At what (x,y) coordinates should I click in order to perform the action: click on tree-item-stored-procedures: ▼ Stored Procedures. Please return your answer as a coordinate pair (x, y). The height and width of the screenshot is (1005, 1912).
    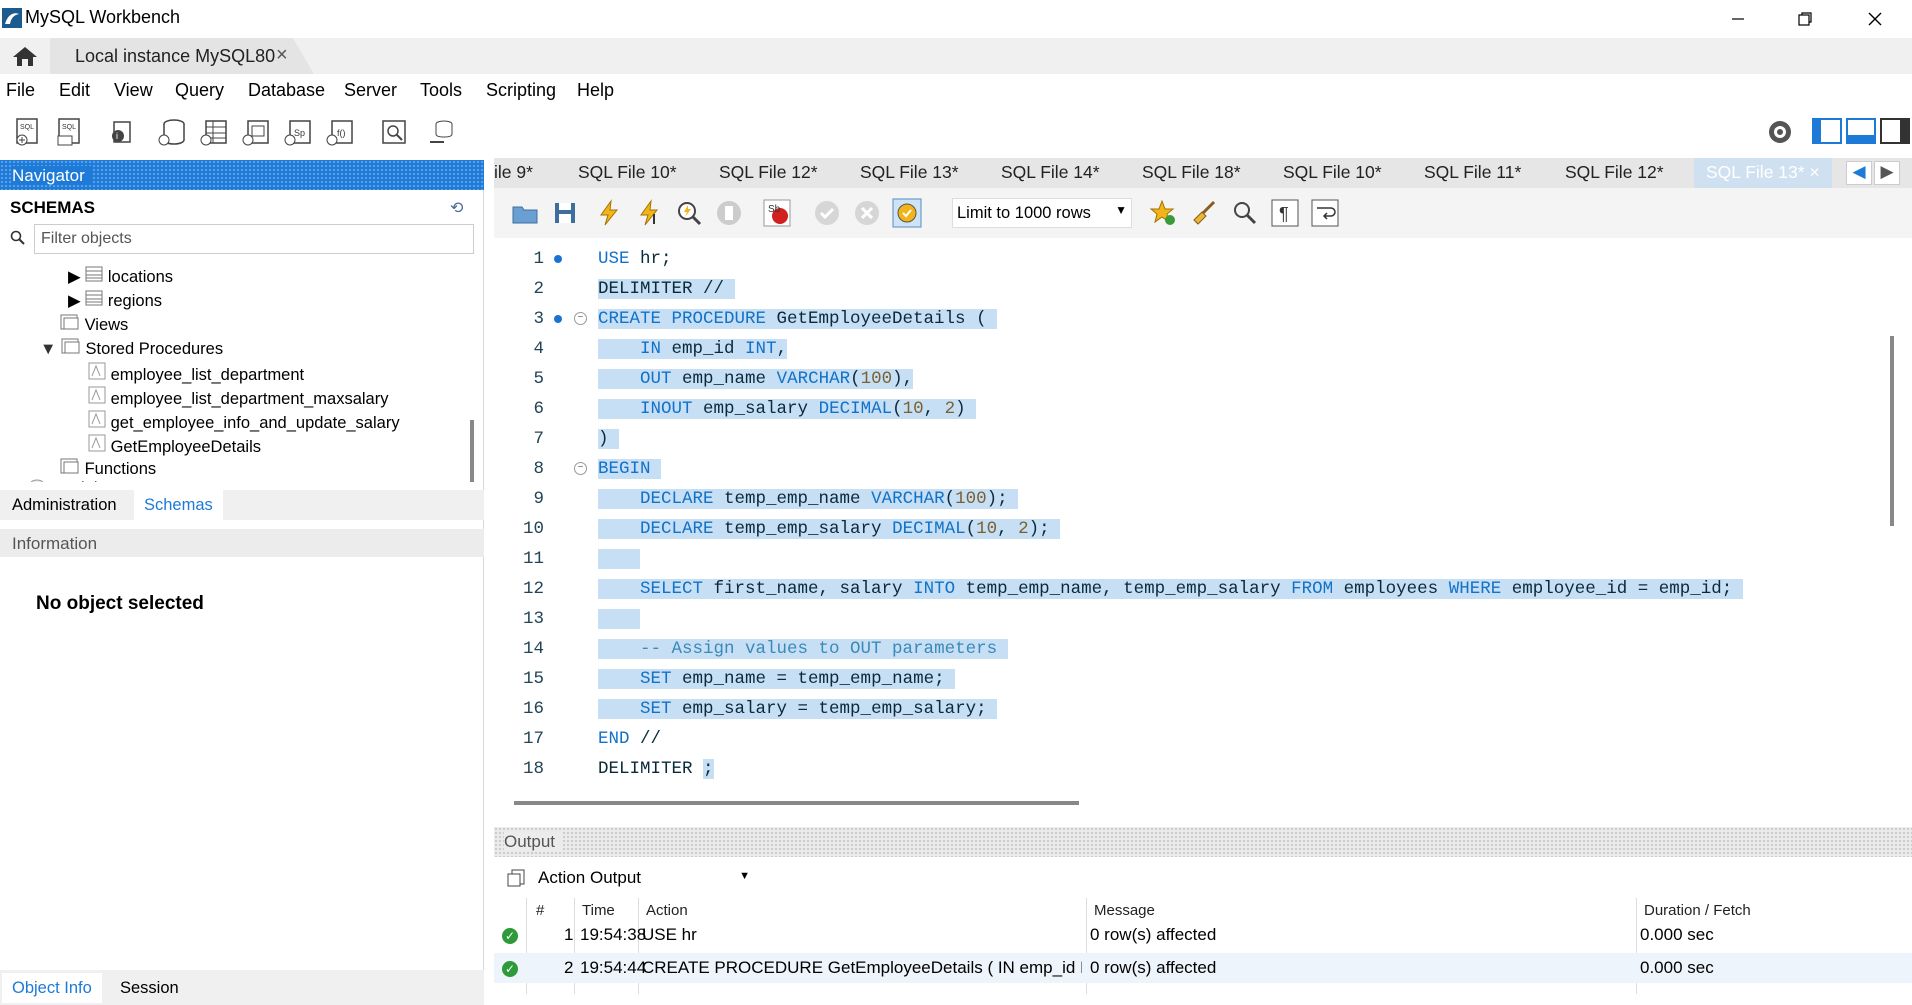
    Looking at the image, I should click on (131, 348).